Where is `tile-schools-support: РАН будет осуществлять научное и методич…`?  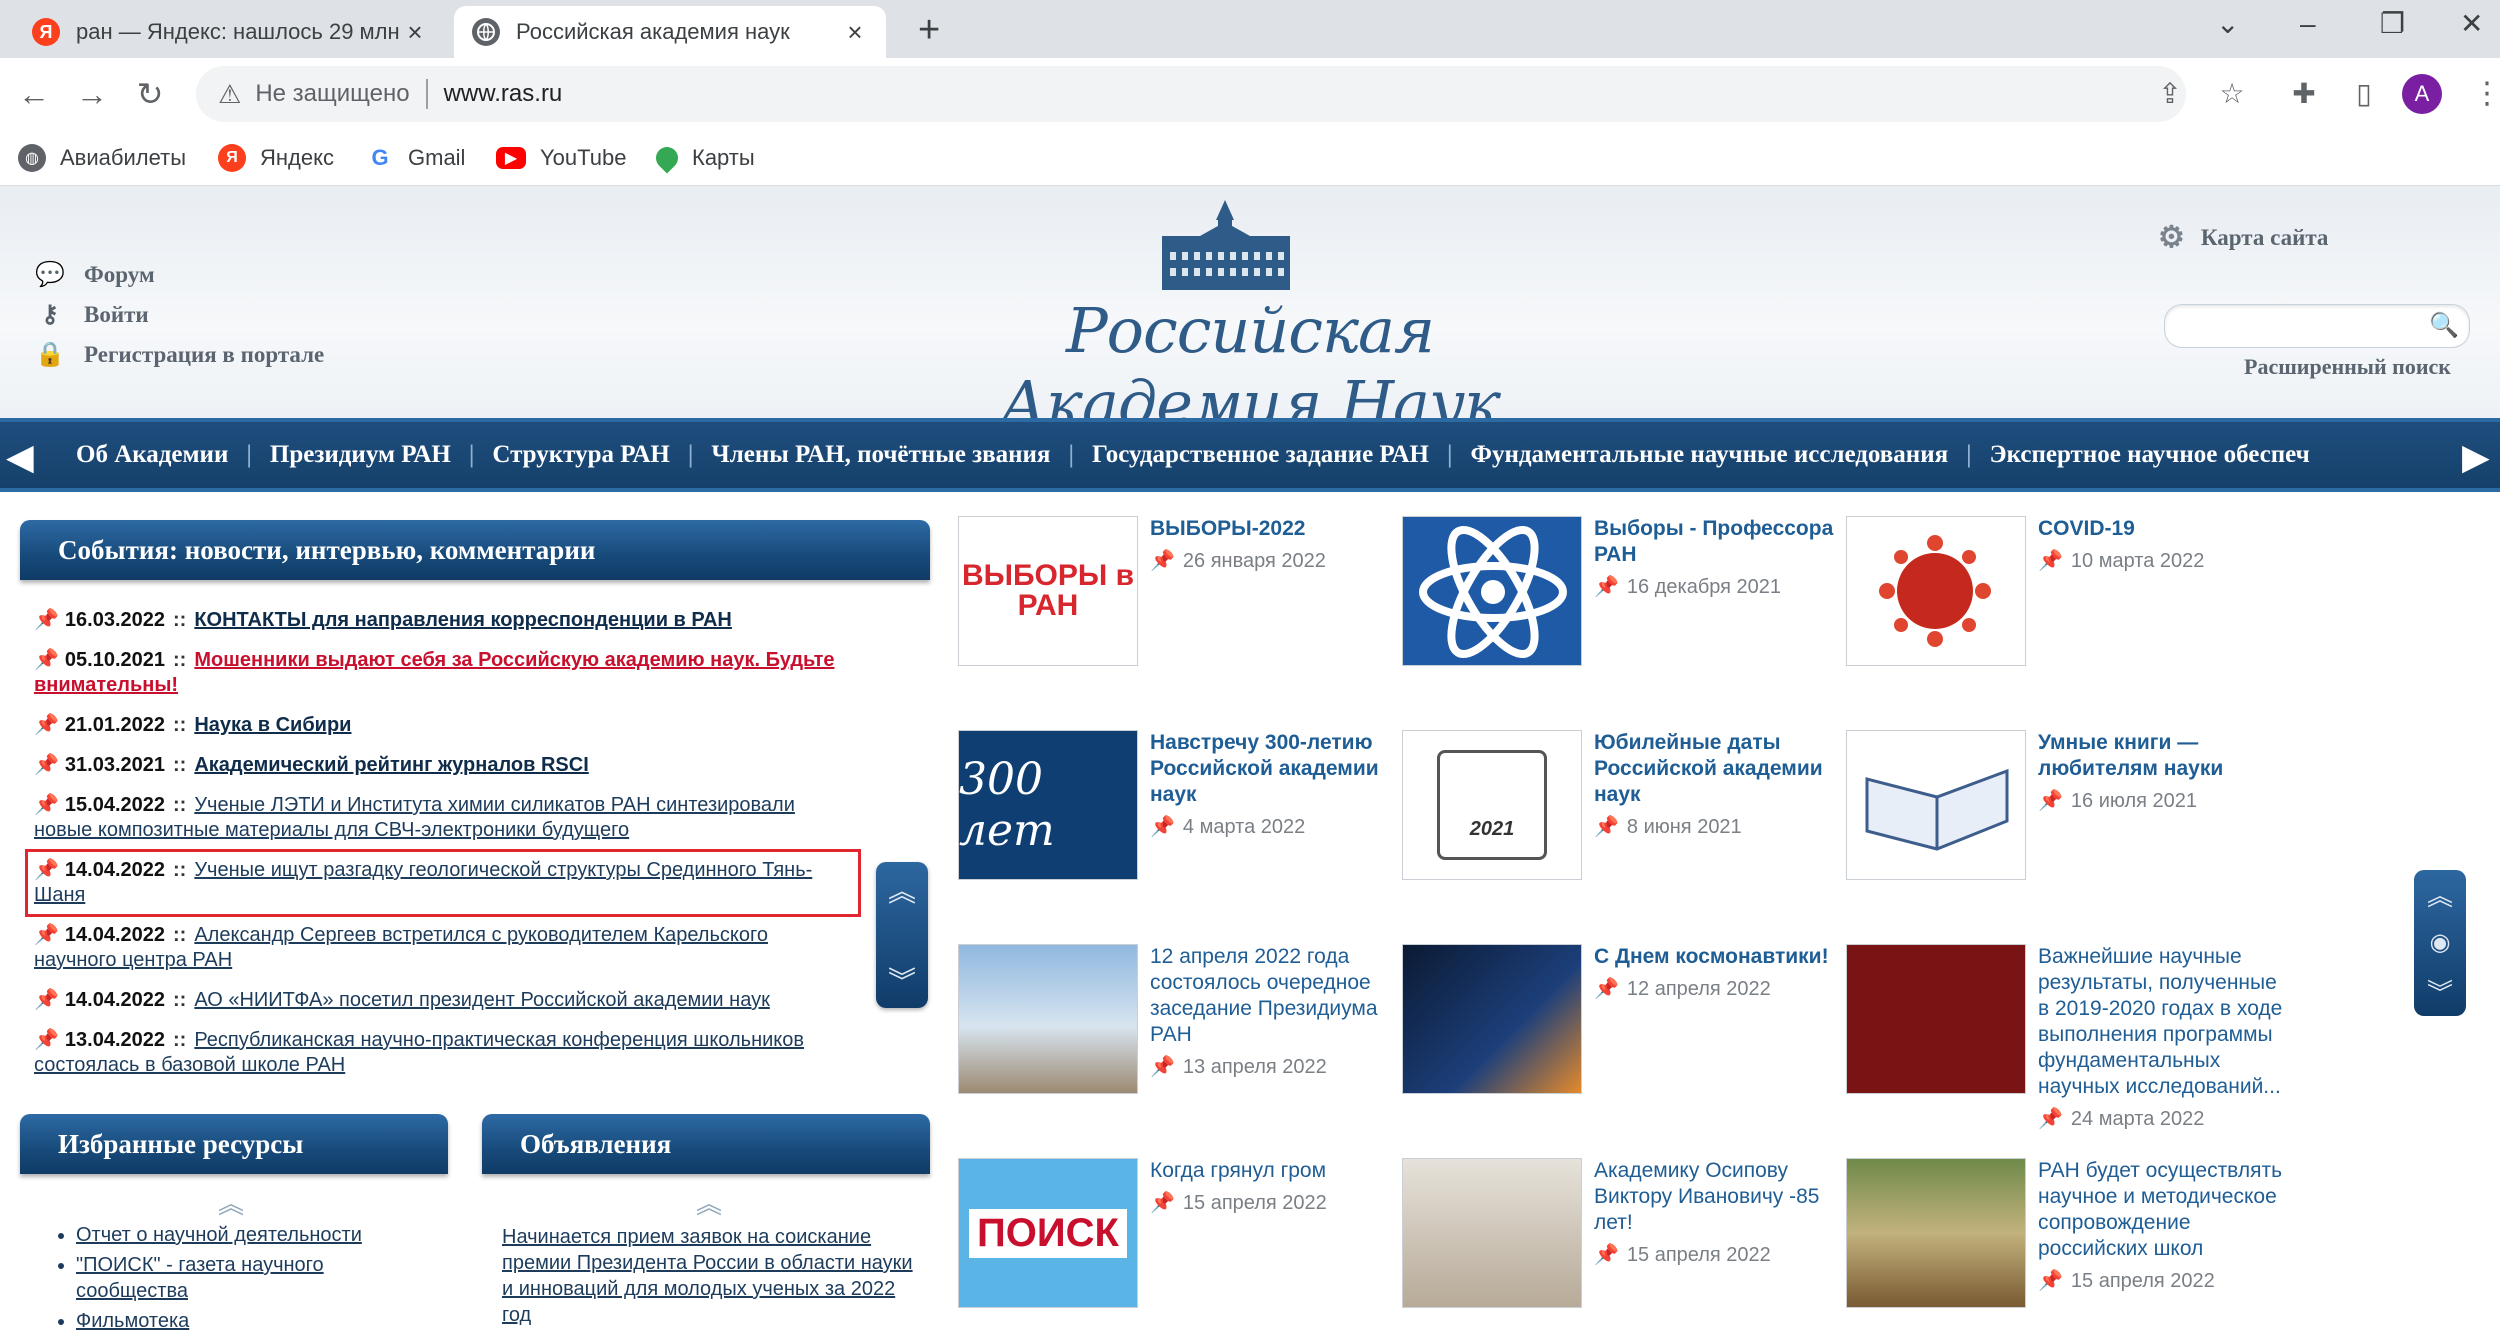
tile-schools-support: РАН будет осуществлять научное и методич… is located at coordinates (2066, 1246).